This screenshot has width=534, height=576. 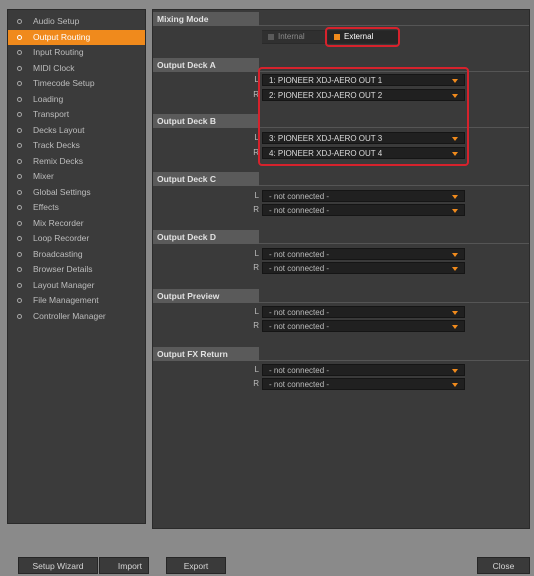 I want to click on sidebar-item-label: Transport, so click(x=51, y=114).